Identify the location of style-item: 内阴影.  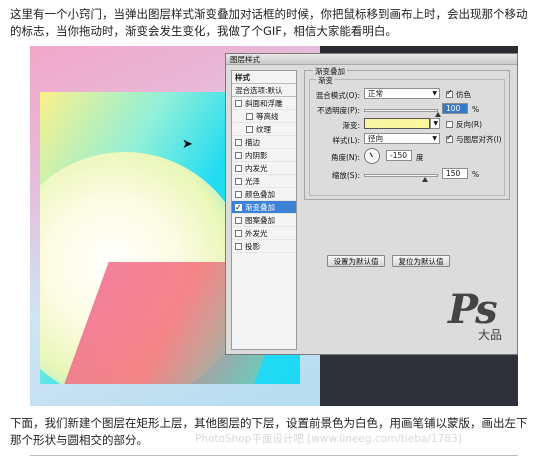
(264, 155).